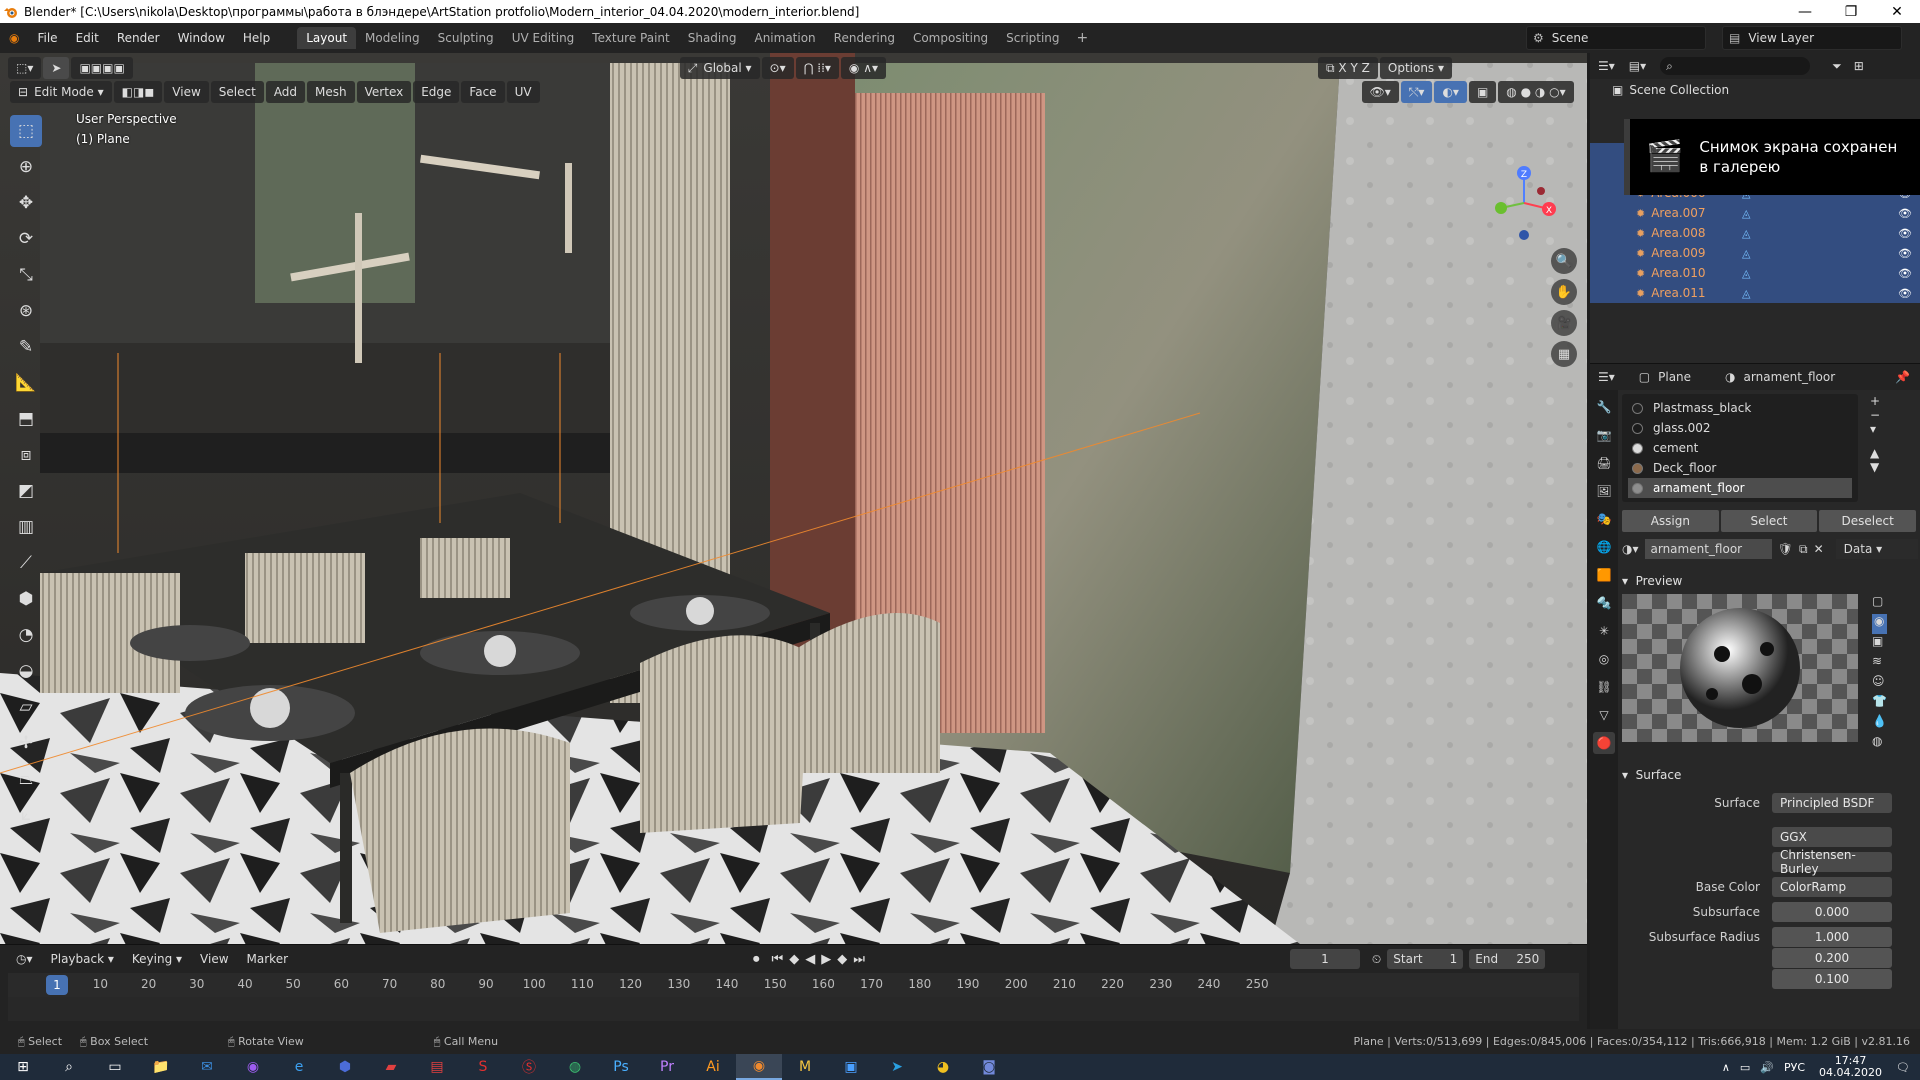  Describe the element at coordinates (1376, 959) in the screenshot. I see `preview-range-icon: ⏲` at that location.